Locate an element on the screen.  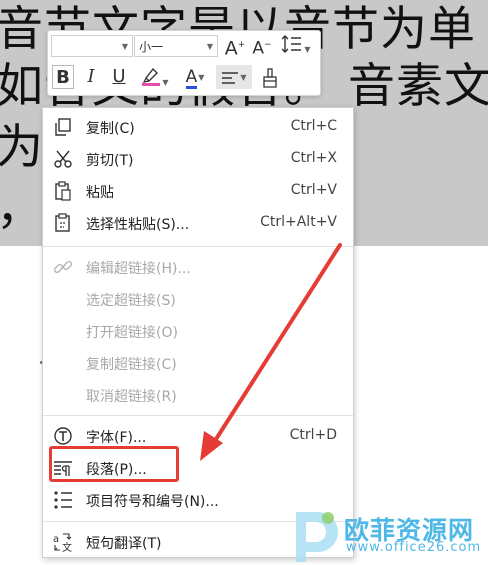
watermark-url: www.office26.com is located at coordinates (414, 547).